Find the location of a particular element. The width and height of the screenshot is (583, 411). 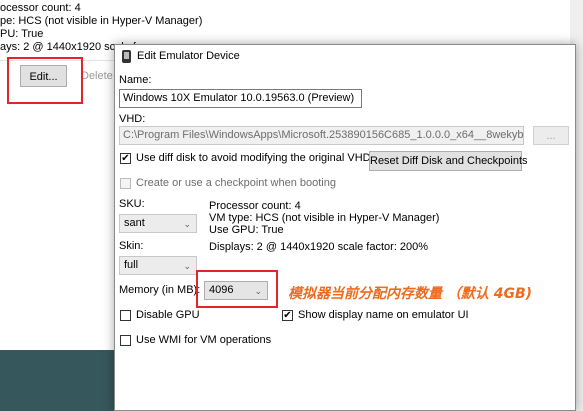

memory-label: Memory (in MB): is located at coordinates (160, 290).